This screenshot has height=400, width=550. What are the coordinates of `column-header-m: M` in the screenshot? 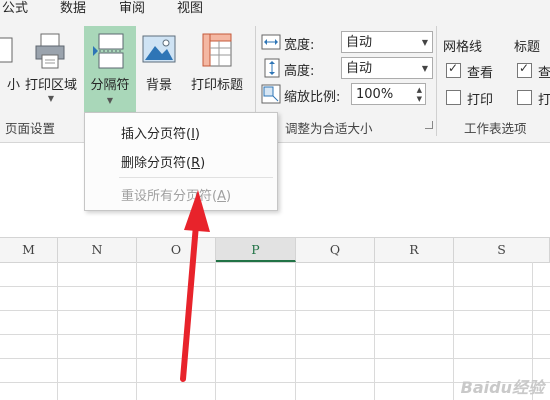 It's located at (29, 250).